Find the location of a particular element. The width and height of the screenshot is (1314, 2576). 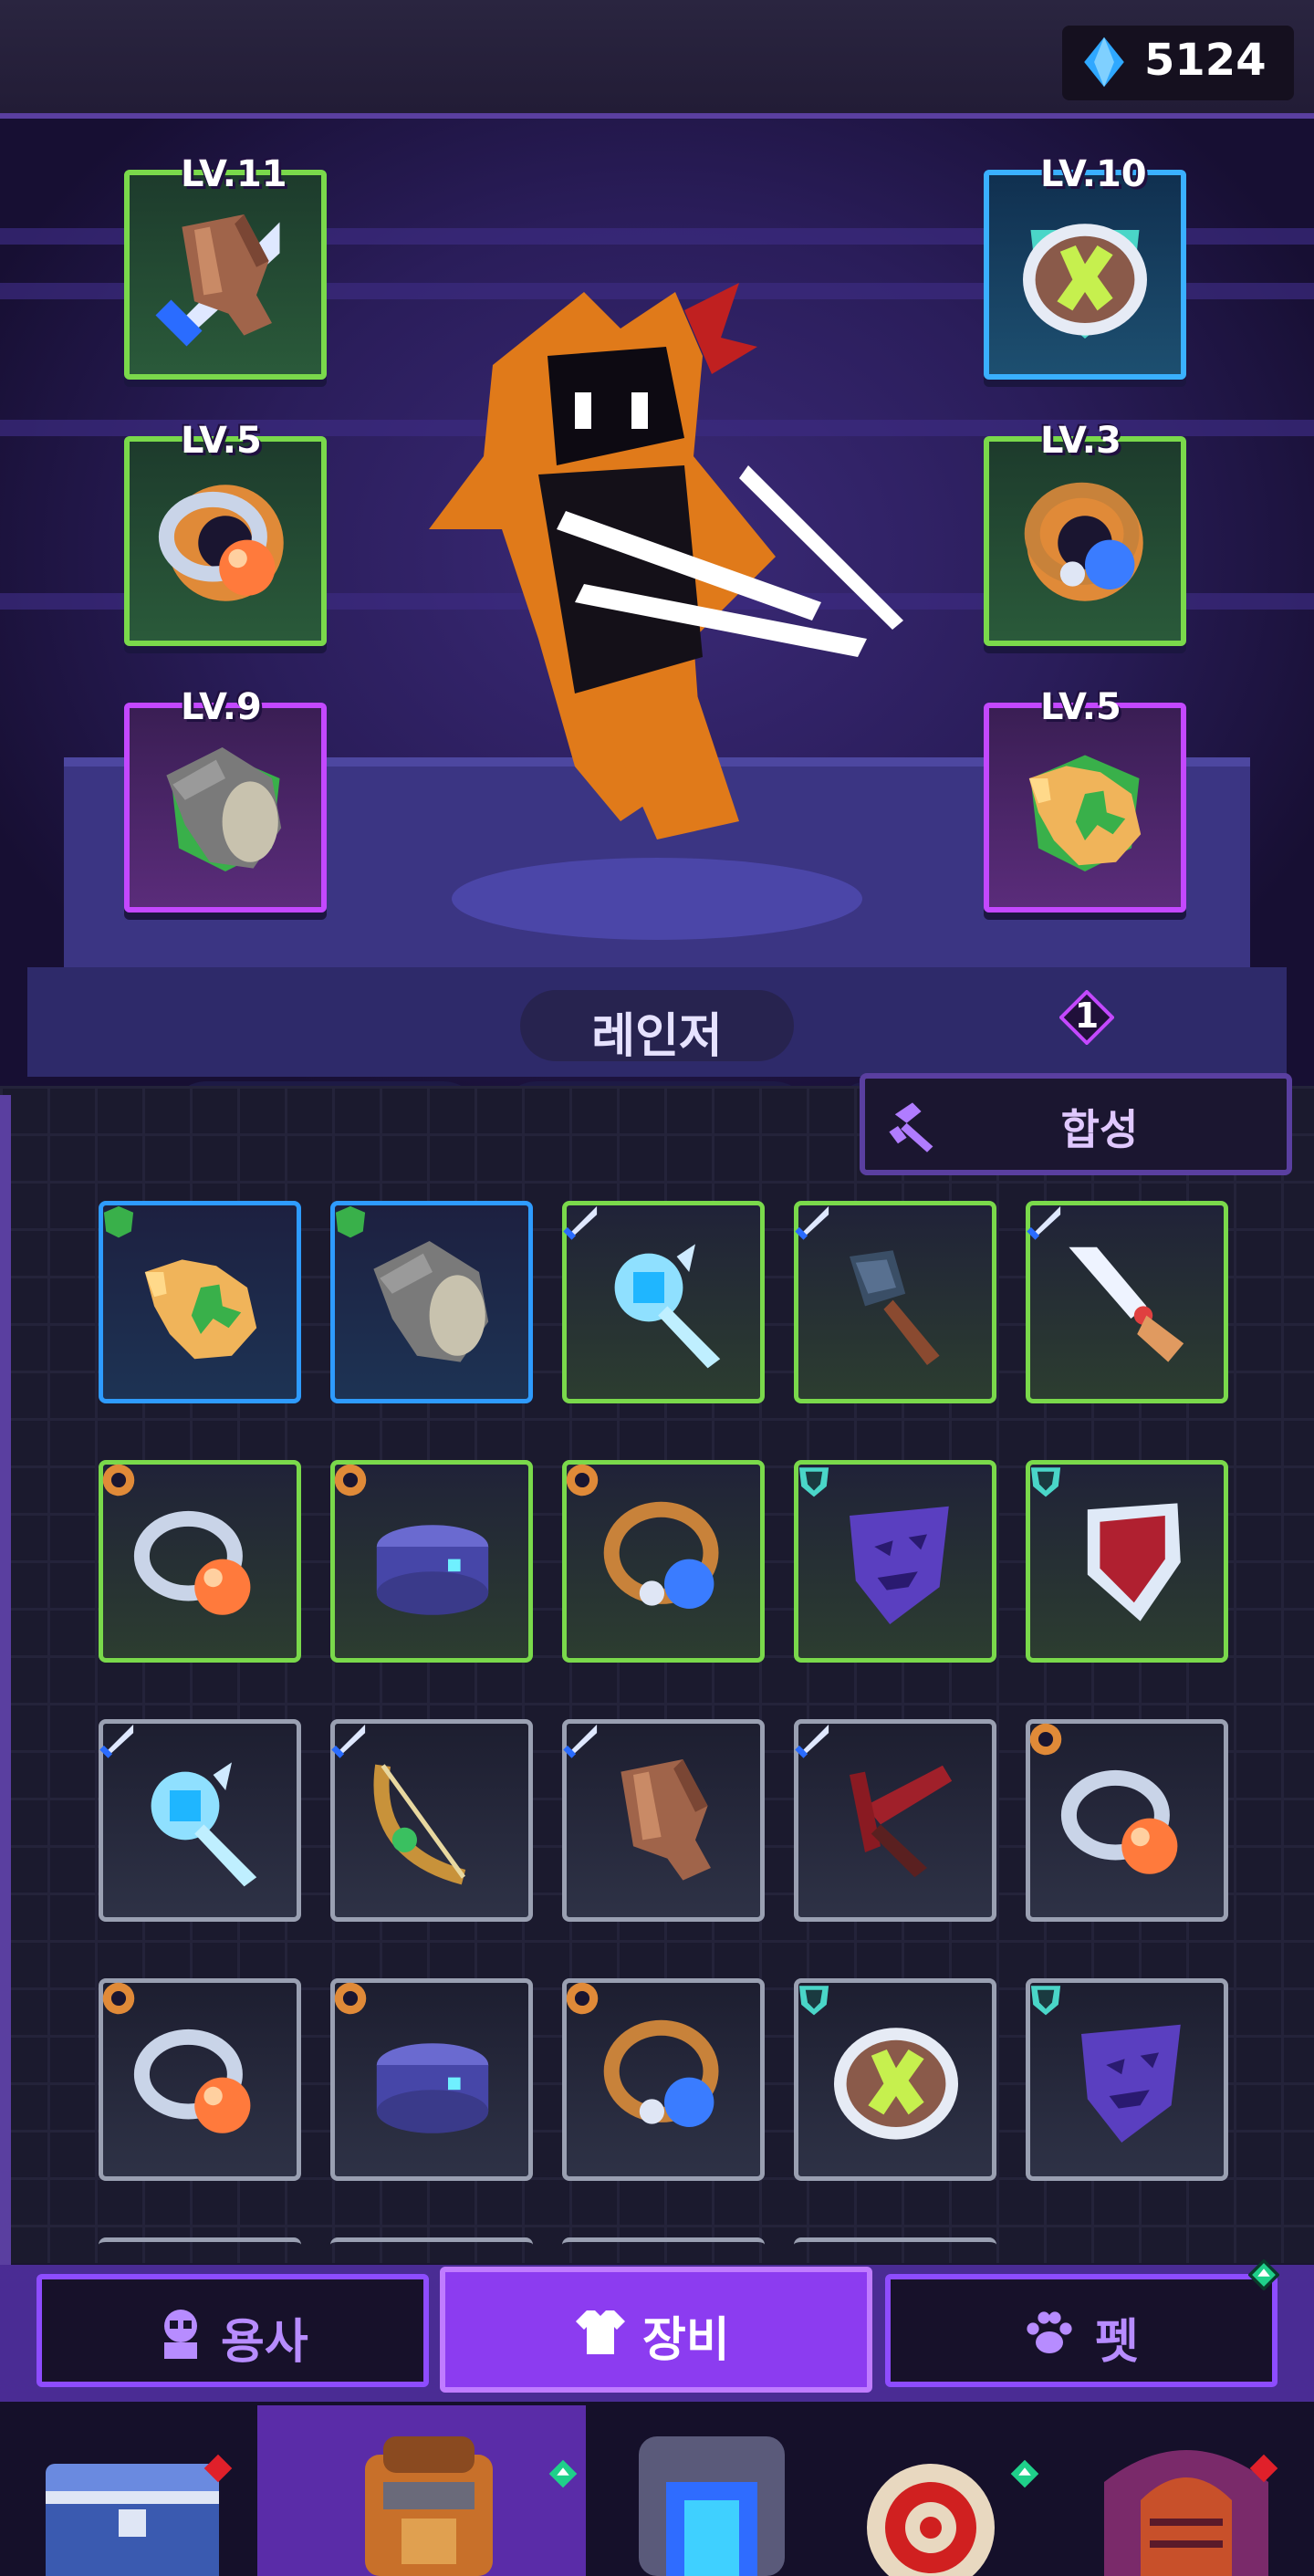

equip-slot-ring: LV.5 is located at coordinates (225, 533).